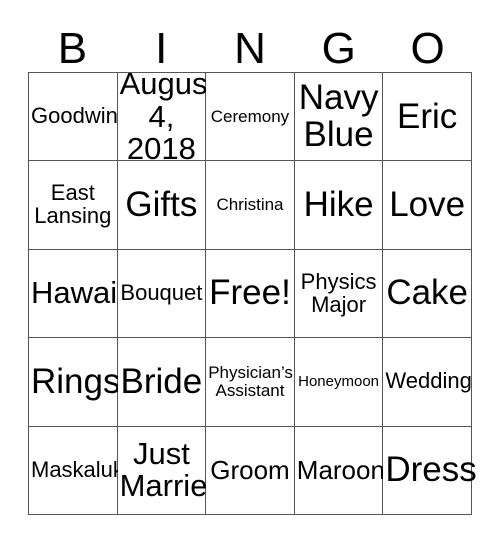  I want to click on bingo-cell-label: Eric, so click(427, 116).